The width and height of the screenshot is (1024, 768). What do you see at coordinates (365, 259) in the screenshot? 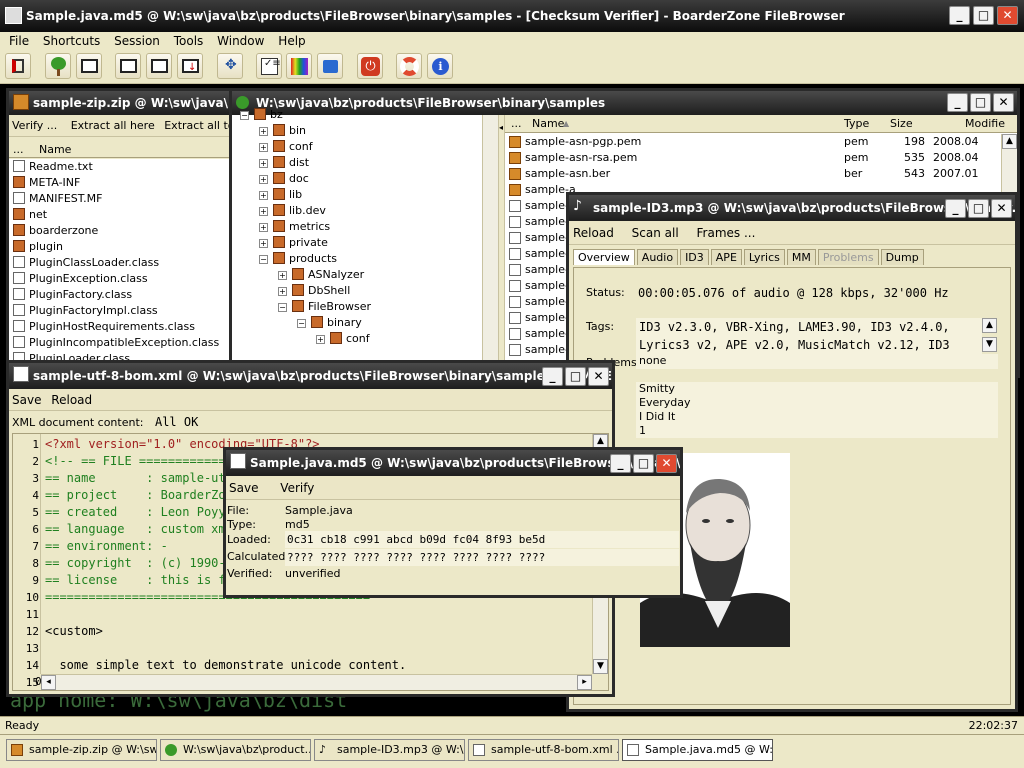
I see `tree-node: − products` at bounding box center [365, 259].